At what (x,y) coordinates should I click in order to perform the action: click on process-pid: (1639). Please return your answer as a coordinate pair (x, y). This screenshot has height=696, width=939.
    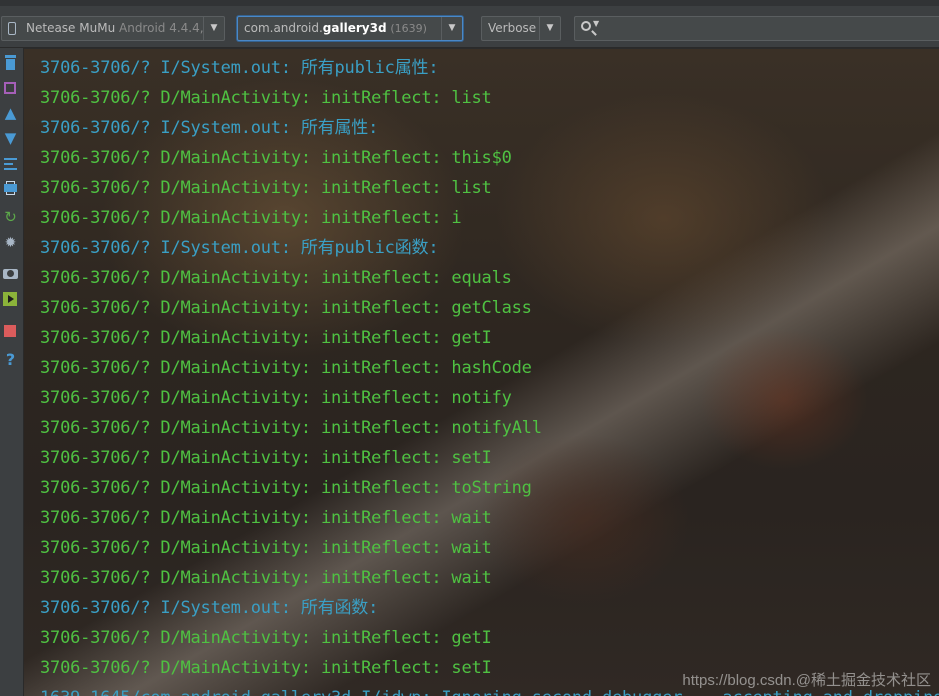
    Looking at the image, I should click on (408, 28).